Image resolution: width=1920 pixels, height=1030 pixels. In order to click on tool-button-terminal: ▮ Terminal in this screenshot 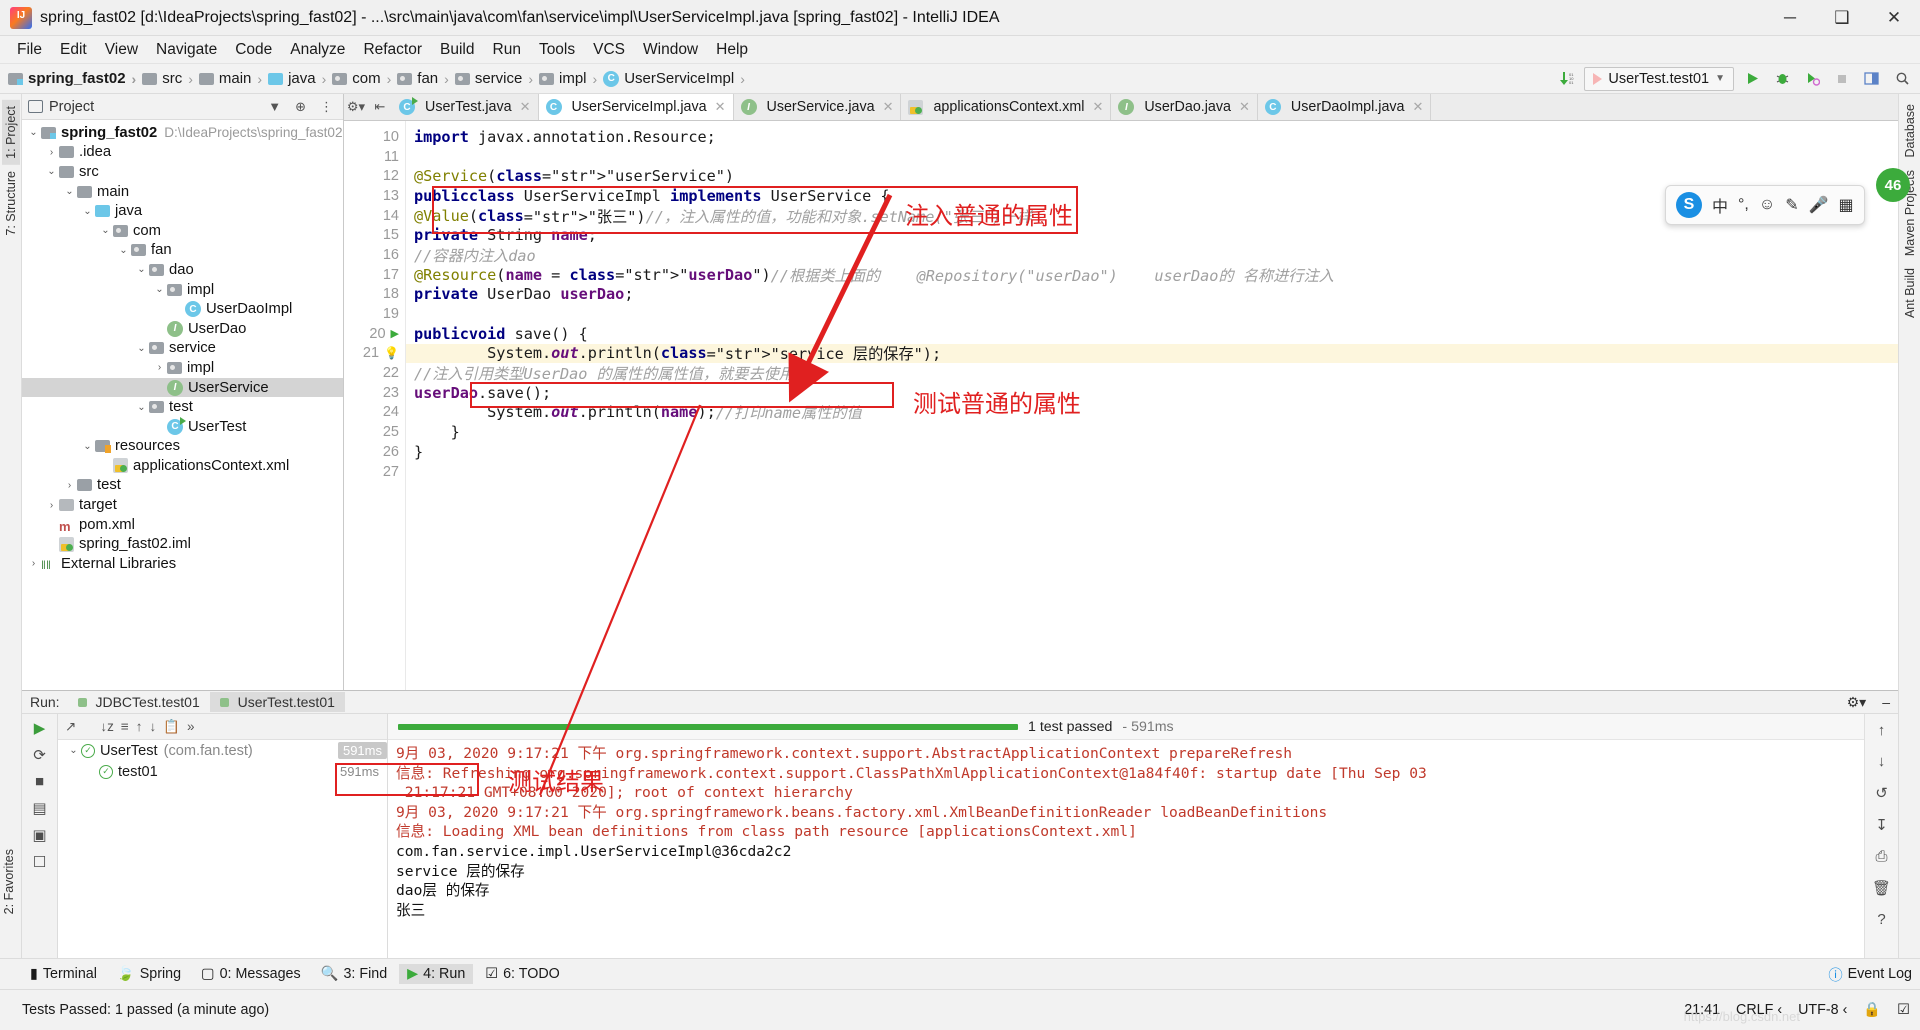, I will do `click(63, 974)`.